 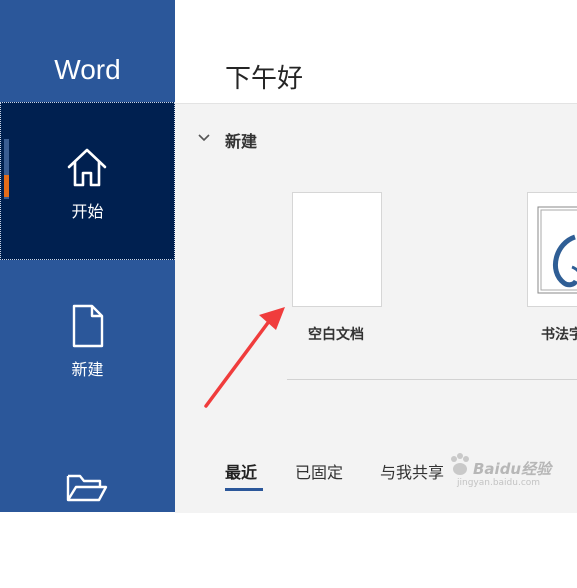 I want to click on calligraphy-template, so click(x=552, y=249).